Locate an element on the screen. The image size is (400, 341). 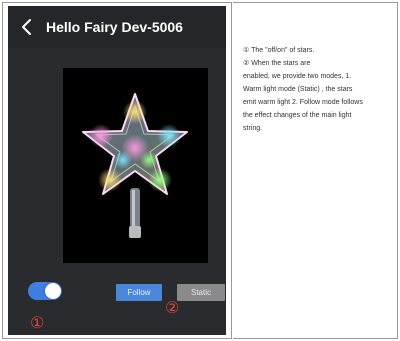
note-line: emit warm light 2. Follow mode follows is located at coordinates (303, 102).